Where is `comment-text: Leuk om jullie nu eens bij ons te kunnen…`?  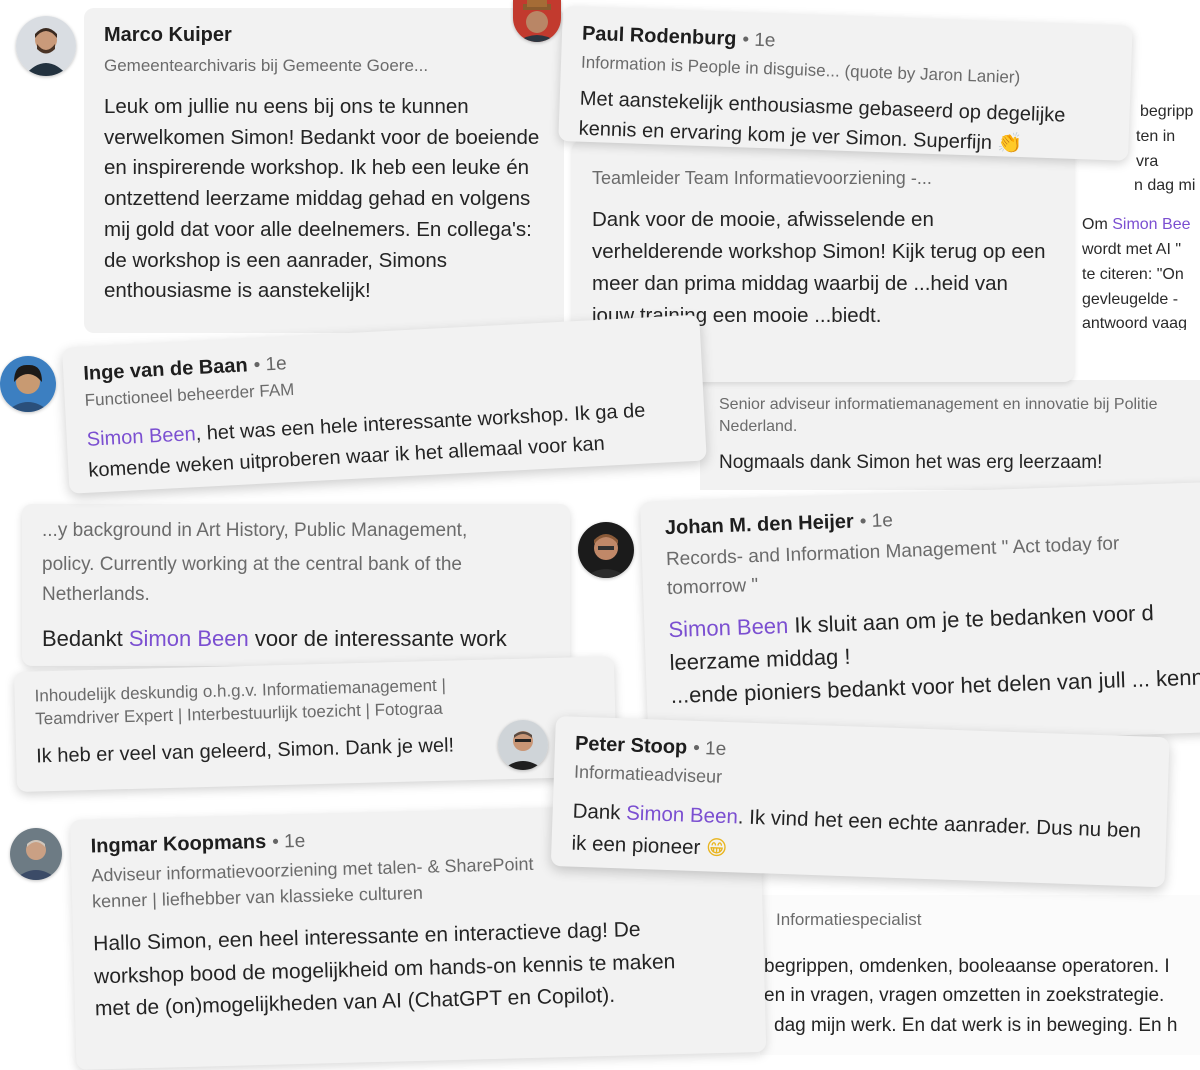
comment-text: Leuk om jullie nu eens bij ons te kunnen… is located at coordinates (322, 198).